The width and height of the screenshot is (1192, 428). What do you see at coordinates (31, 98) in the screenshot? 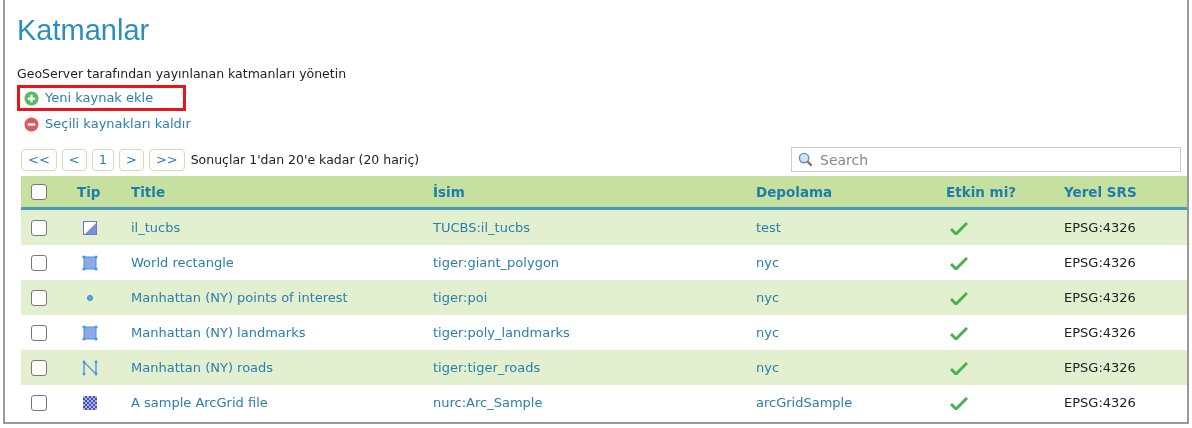
I see `add-icon` at bounding box center [31, 98].